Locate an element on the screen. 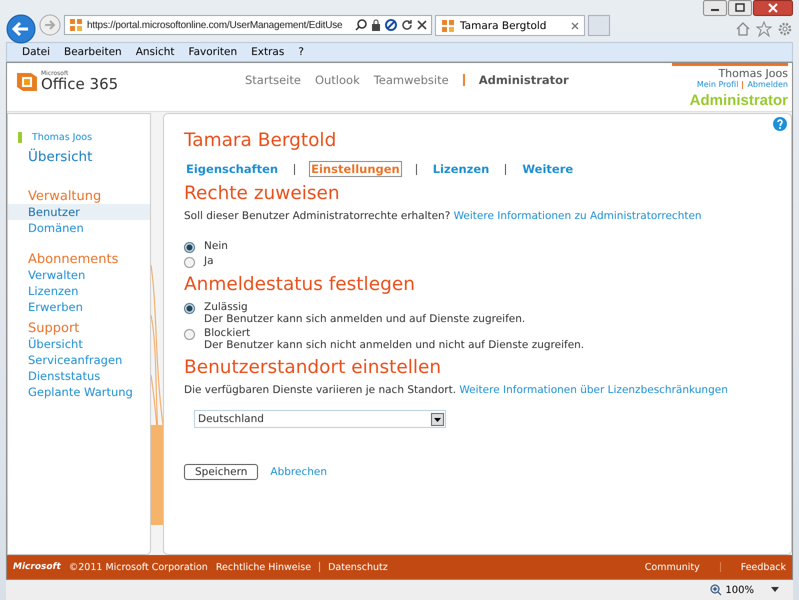 This screenshot has height=600, width=799. blocked-icon is located at coordinates (391, 25).